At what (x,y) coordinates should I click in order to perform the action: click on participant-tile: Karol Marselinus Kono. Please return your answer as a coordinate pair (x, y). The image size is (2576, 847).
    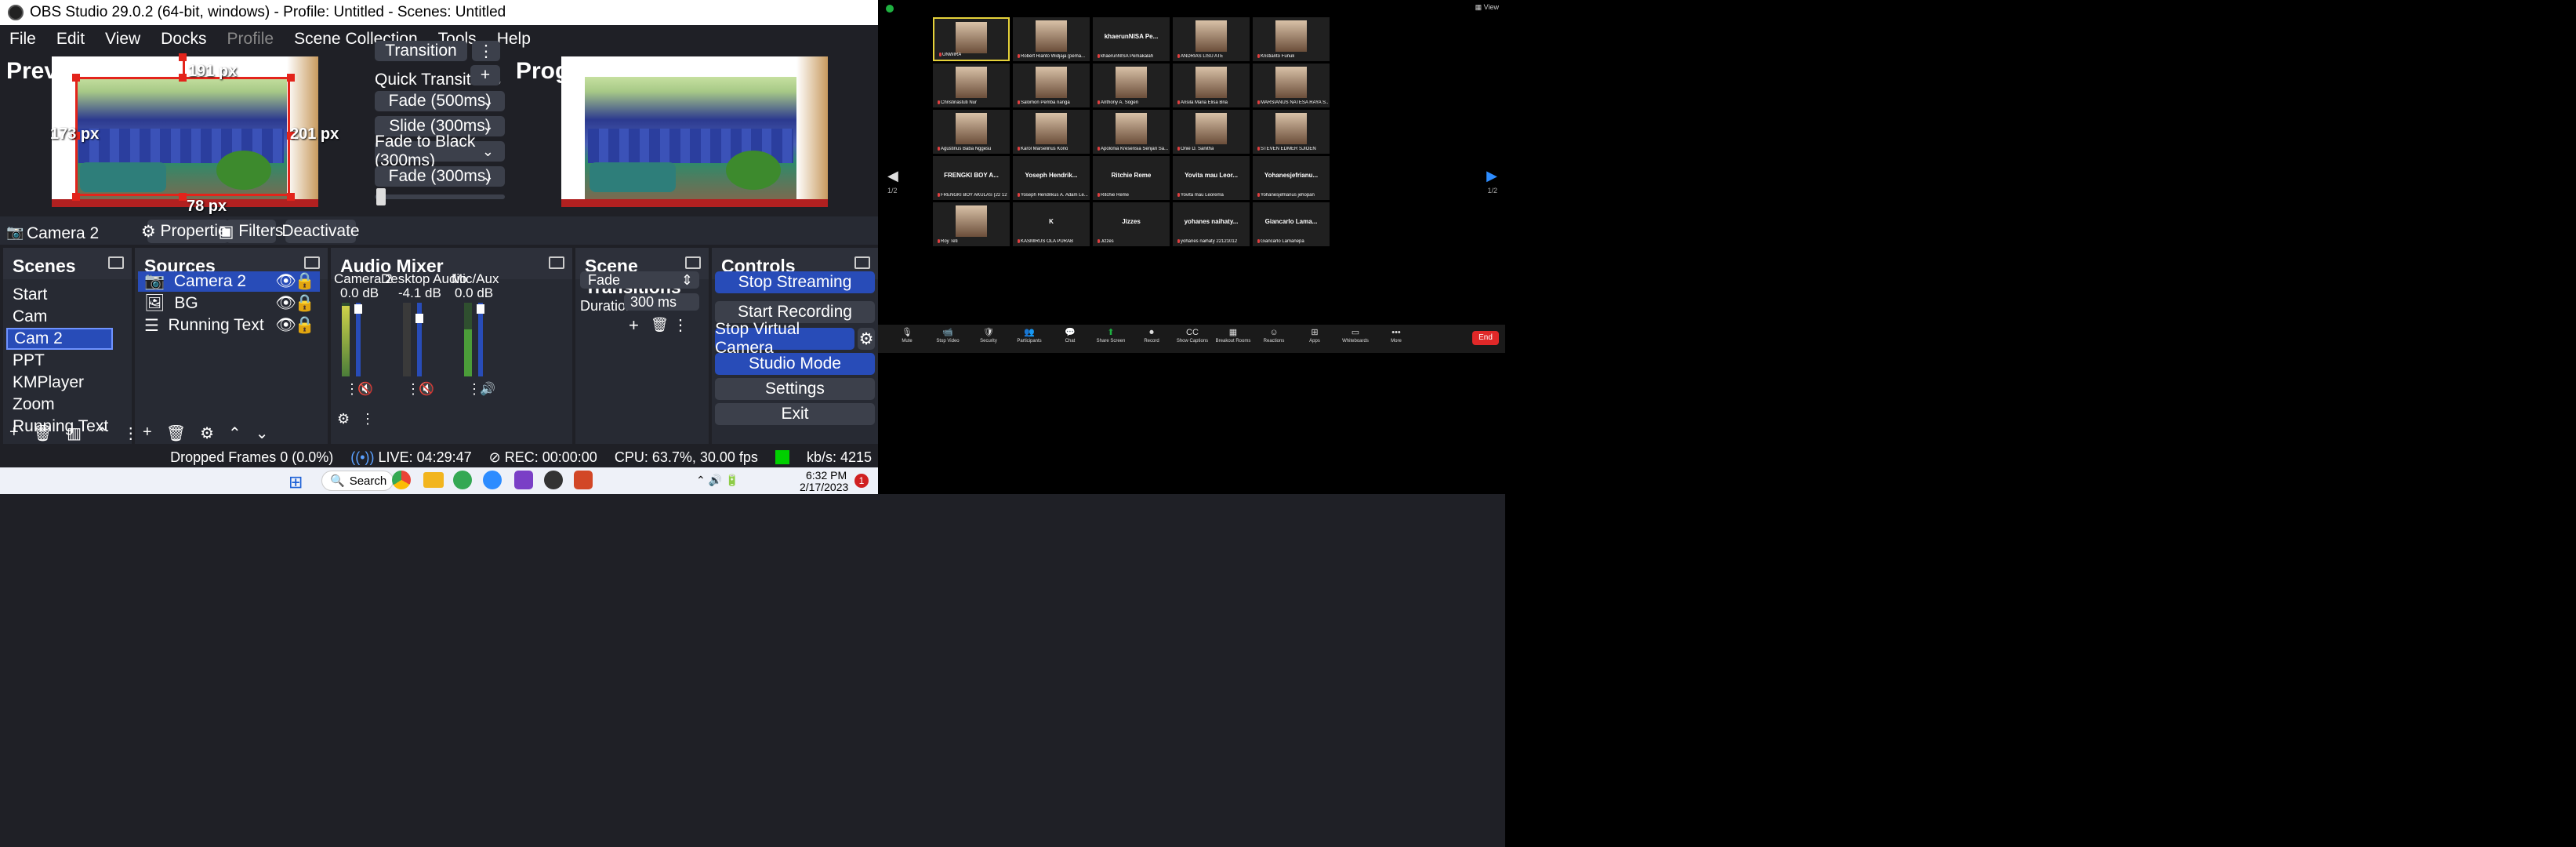
    Looking at the image, I should click on (1052, 132).